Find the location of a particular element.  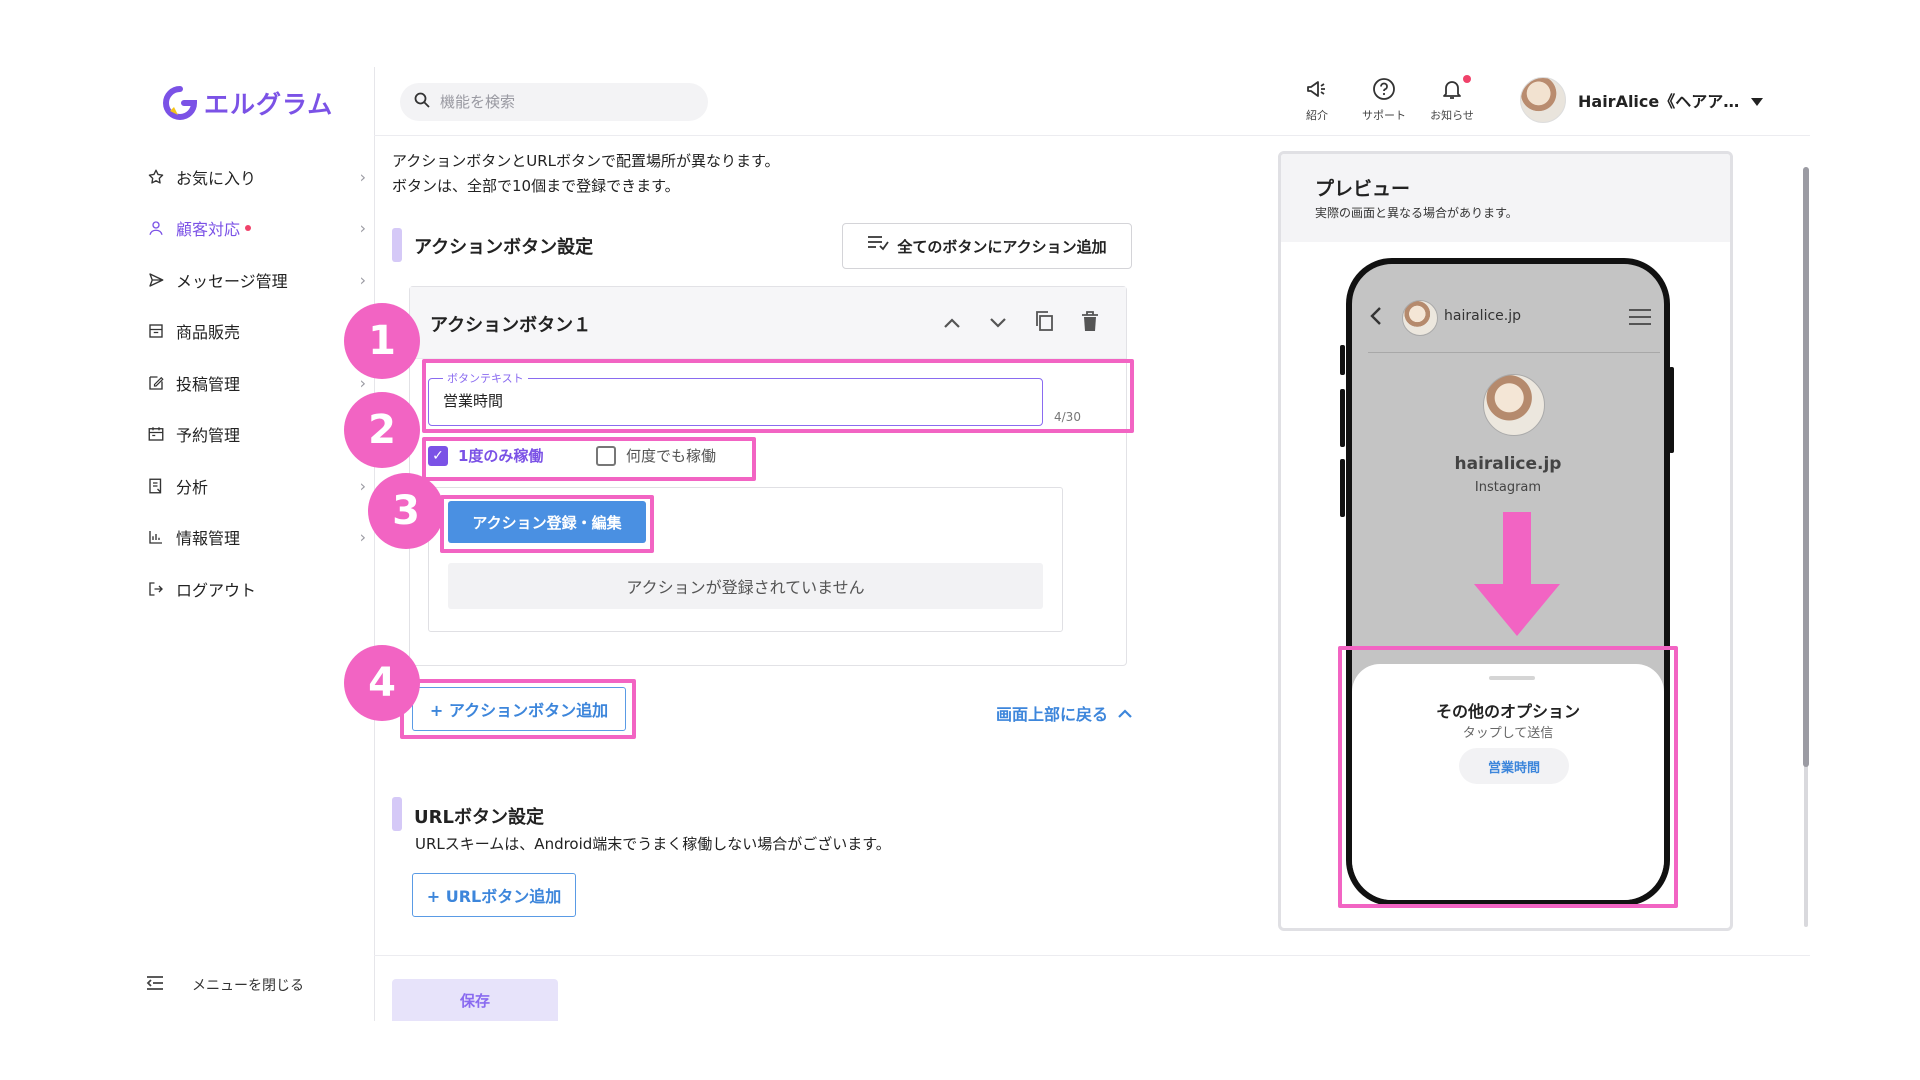

profile-name: hairalice.jp is located at coordinates (1508, 464).